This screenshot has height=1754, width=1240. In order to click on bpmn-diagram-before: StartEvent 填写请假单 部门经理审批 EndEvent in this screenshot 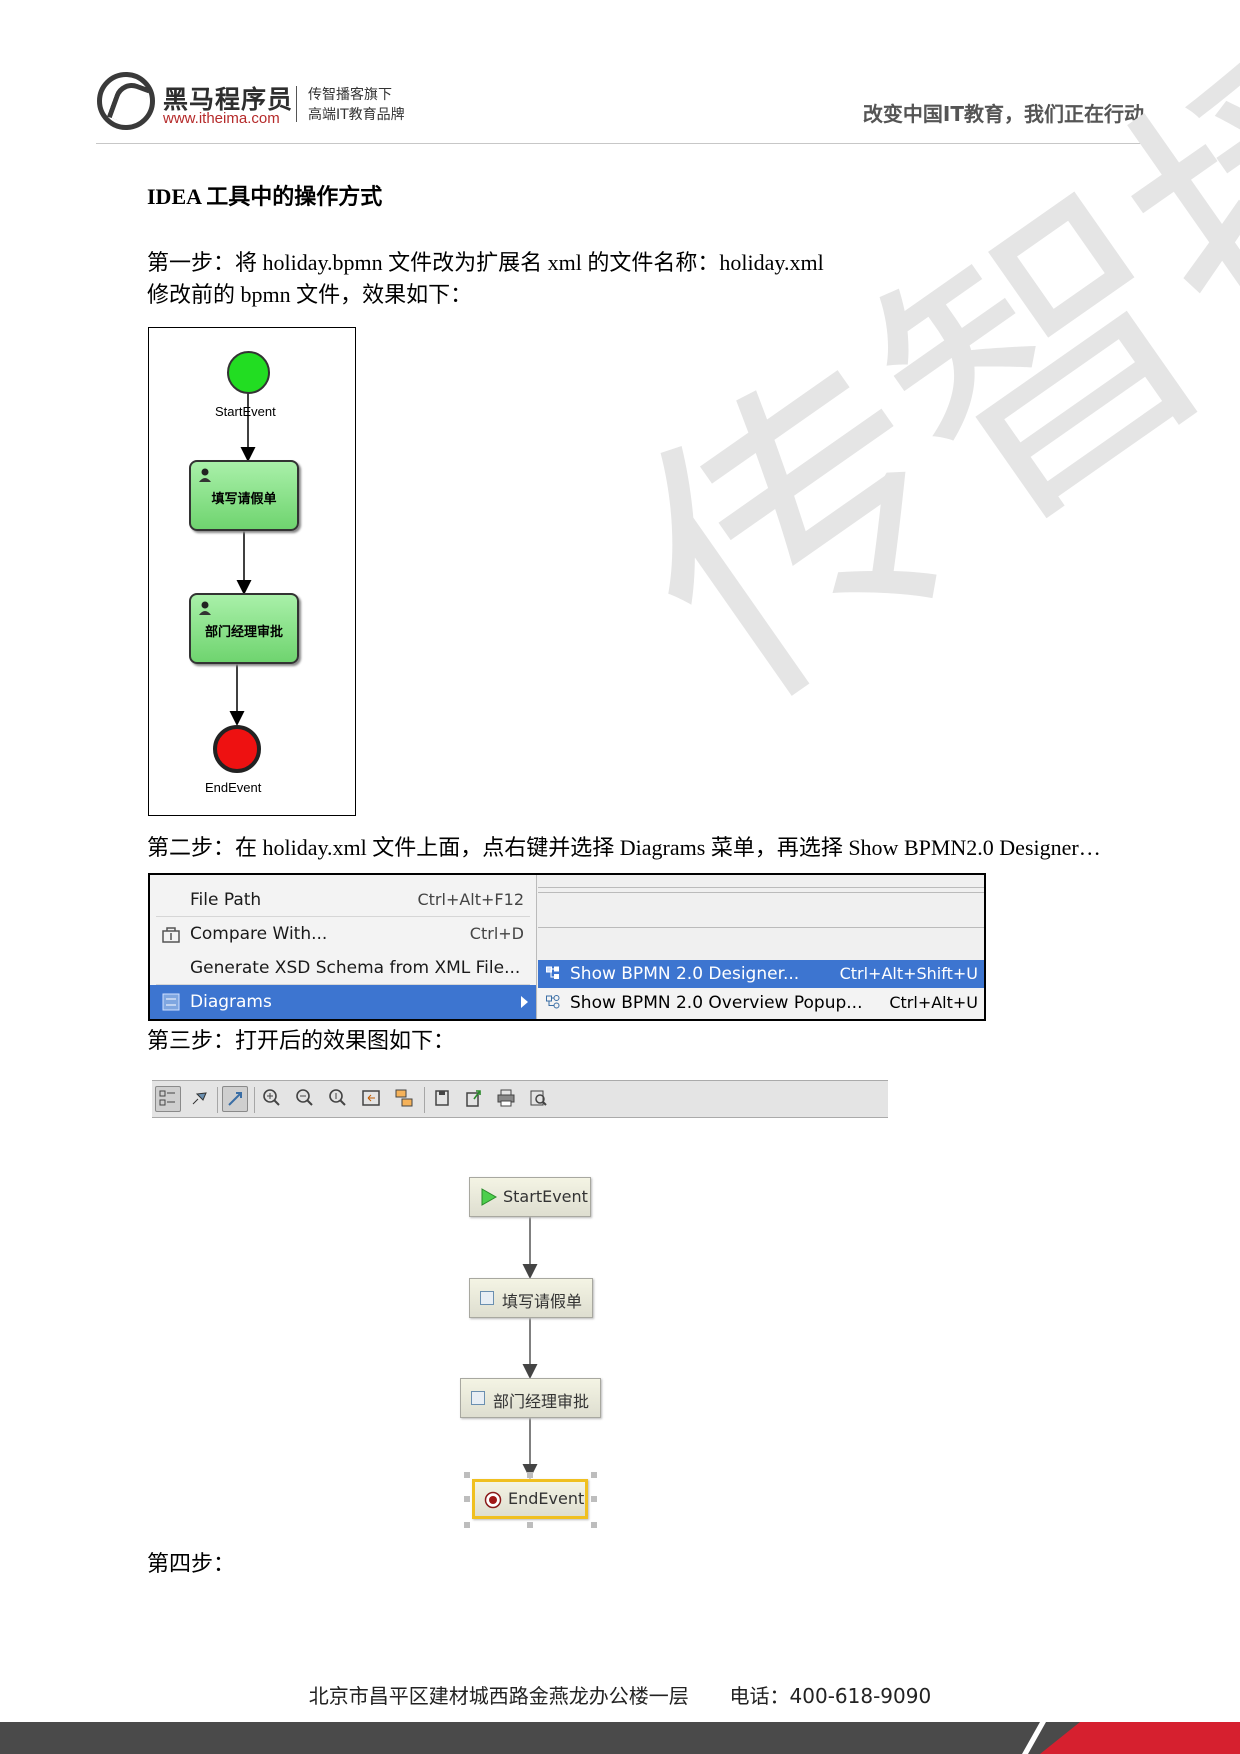, I will do `click(252, 571)`.